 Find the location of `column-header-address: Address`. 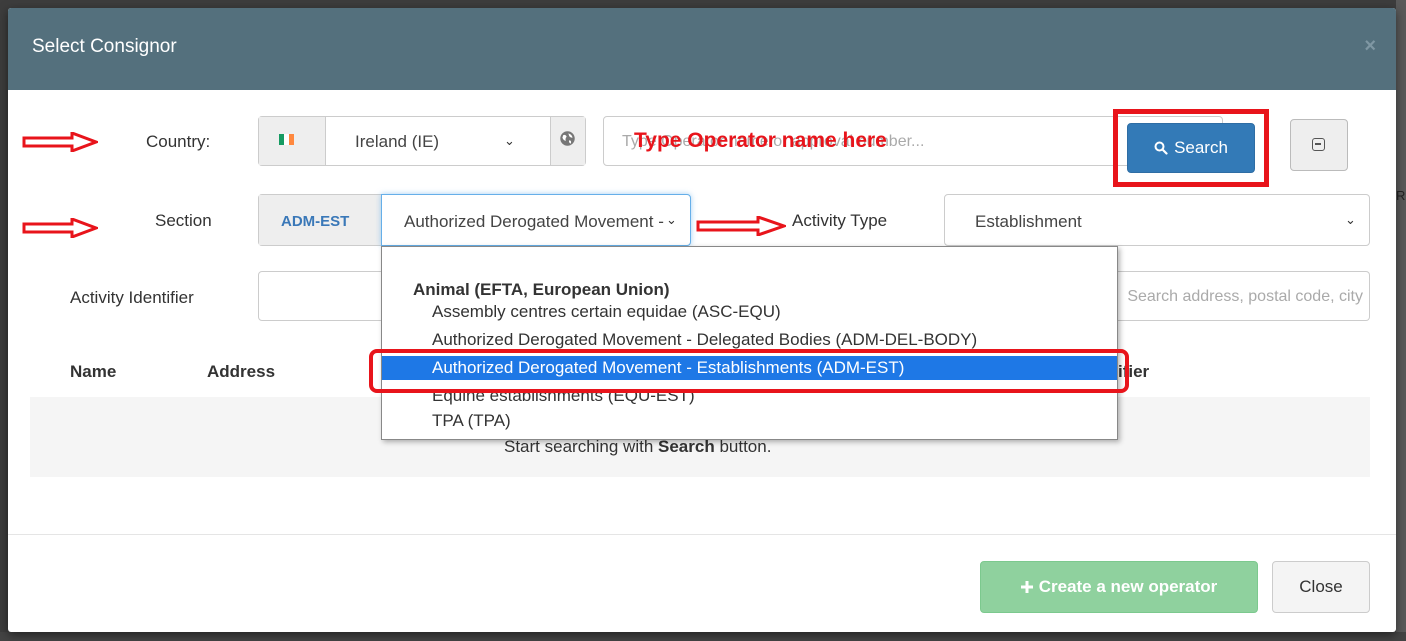

column-header-address: Address is located at coordinates (241, 372).